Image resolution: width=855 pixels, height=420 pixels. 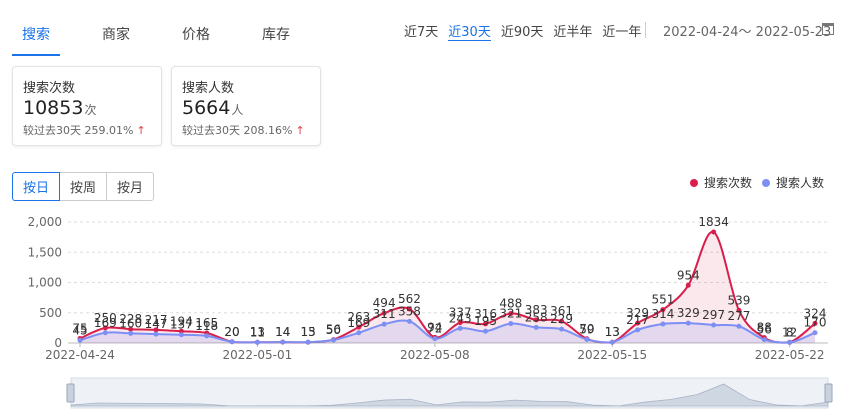 I want to click on data-label: 383, so click(x=536, y=310).